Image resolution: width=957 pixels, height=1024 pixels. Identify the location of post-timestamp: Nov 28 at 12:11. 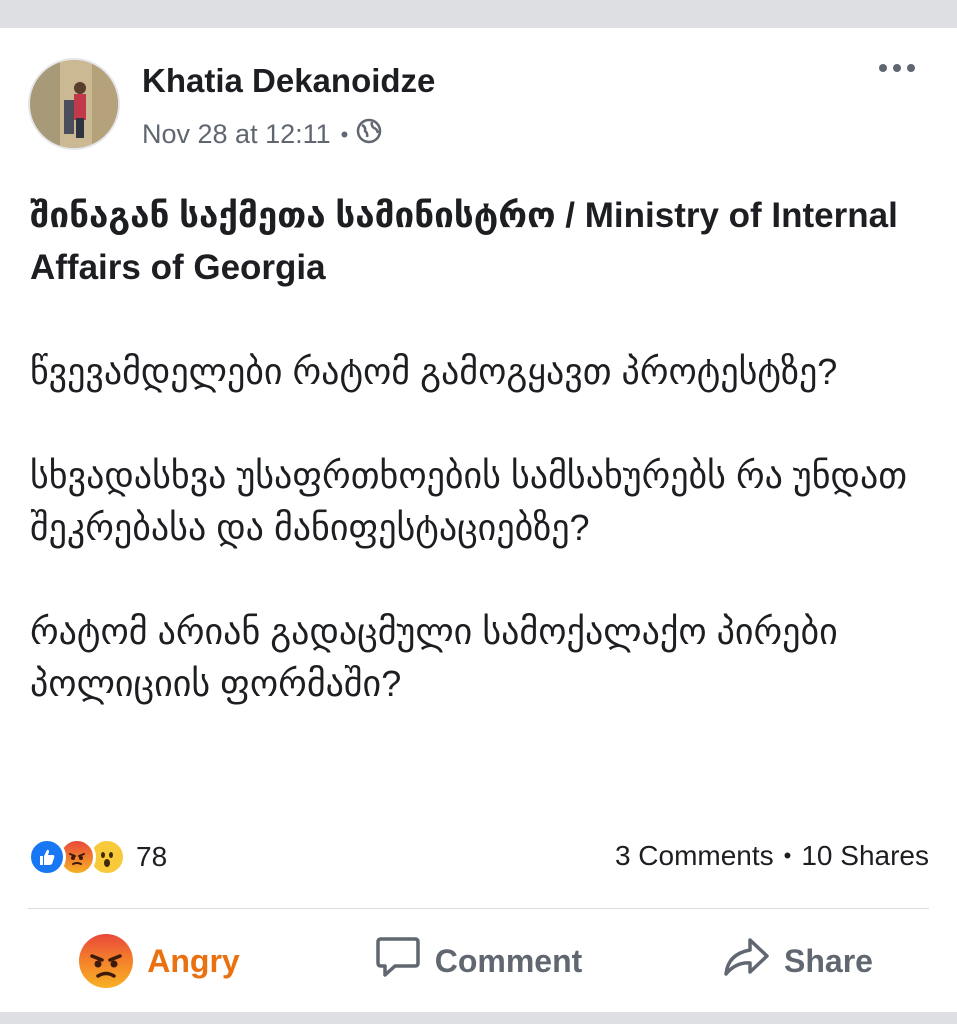
(236, 134).